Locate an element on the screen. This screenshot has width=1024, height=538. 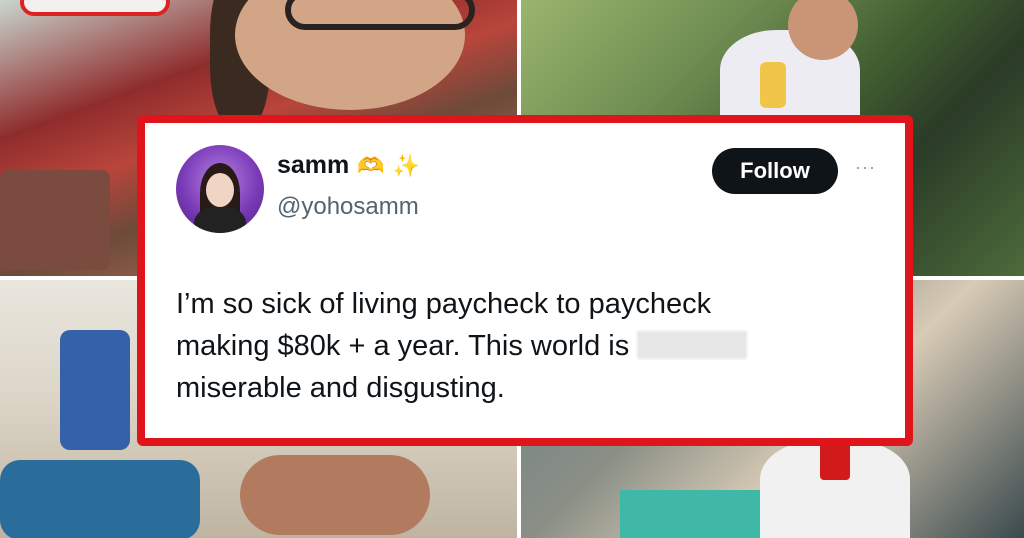
glasses-decoration is located at coordinates (380, 15).